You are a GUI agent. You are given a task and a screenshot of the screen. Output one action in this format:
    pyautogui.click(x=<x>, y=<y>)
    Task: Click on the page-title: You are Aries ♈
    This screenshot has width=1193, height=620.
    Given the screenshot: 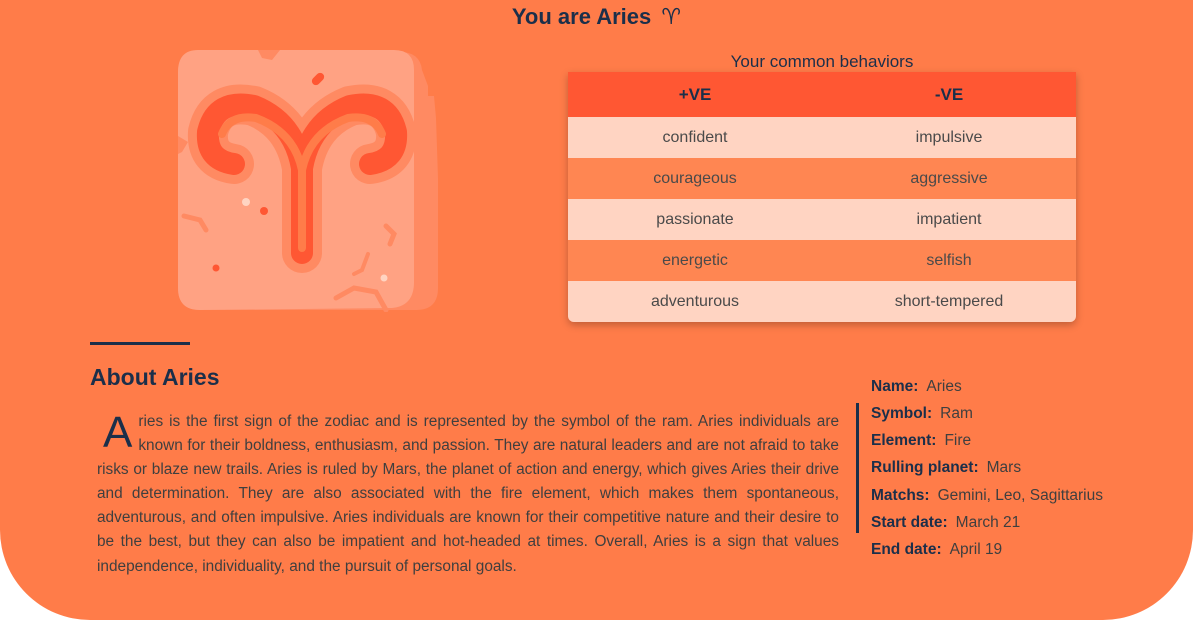 What is the action you would take?
    pyautogui.click(x=596, y=17)
    